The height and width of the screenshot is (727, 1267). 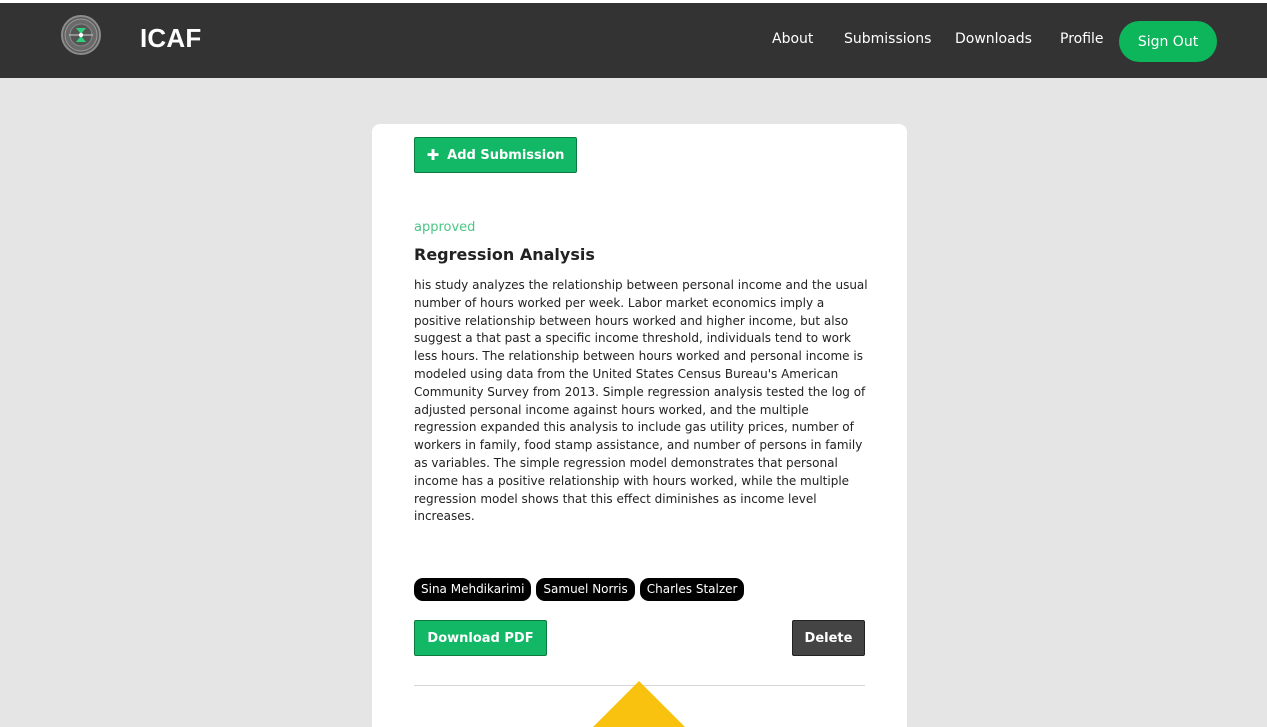 I want to click on scroll-to-top-icon, so click(x=639, y=704).